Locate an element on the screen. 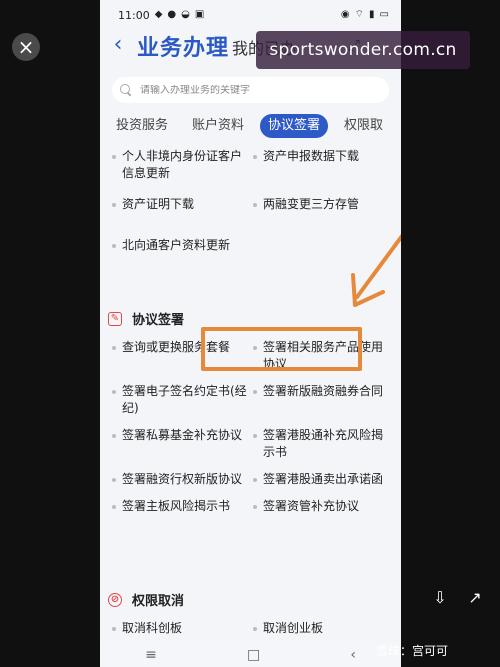  tab-investment-services: 投资服务 is located at coordinates (142, 126).